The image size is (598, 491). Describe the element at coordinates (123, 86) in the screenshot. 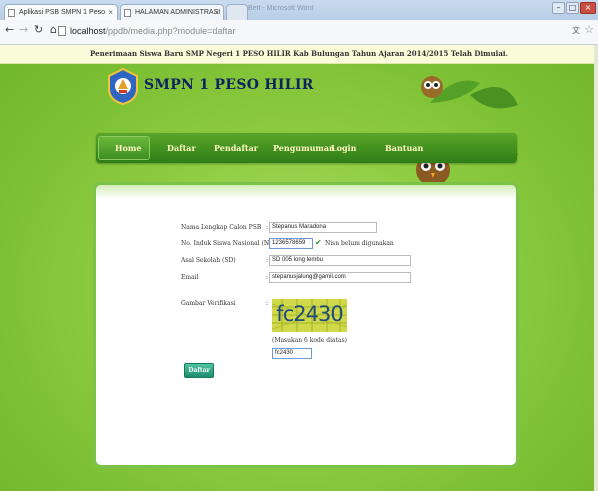

I see `school-logo` at that location.